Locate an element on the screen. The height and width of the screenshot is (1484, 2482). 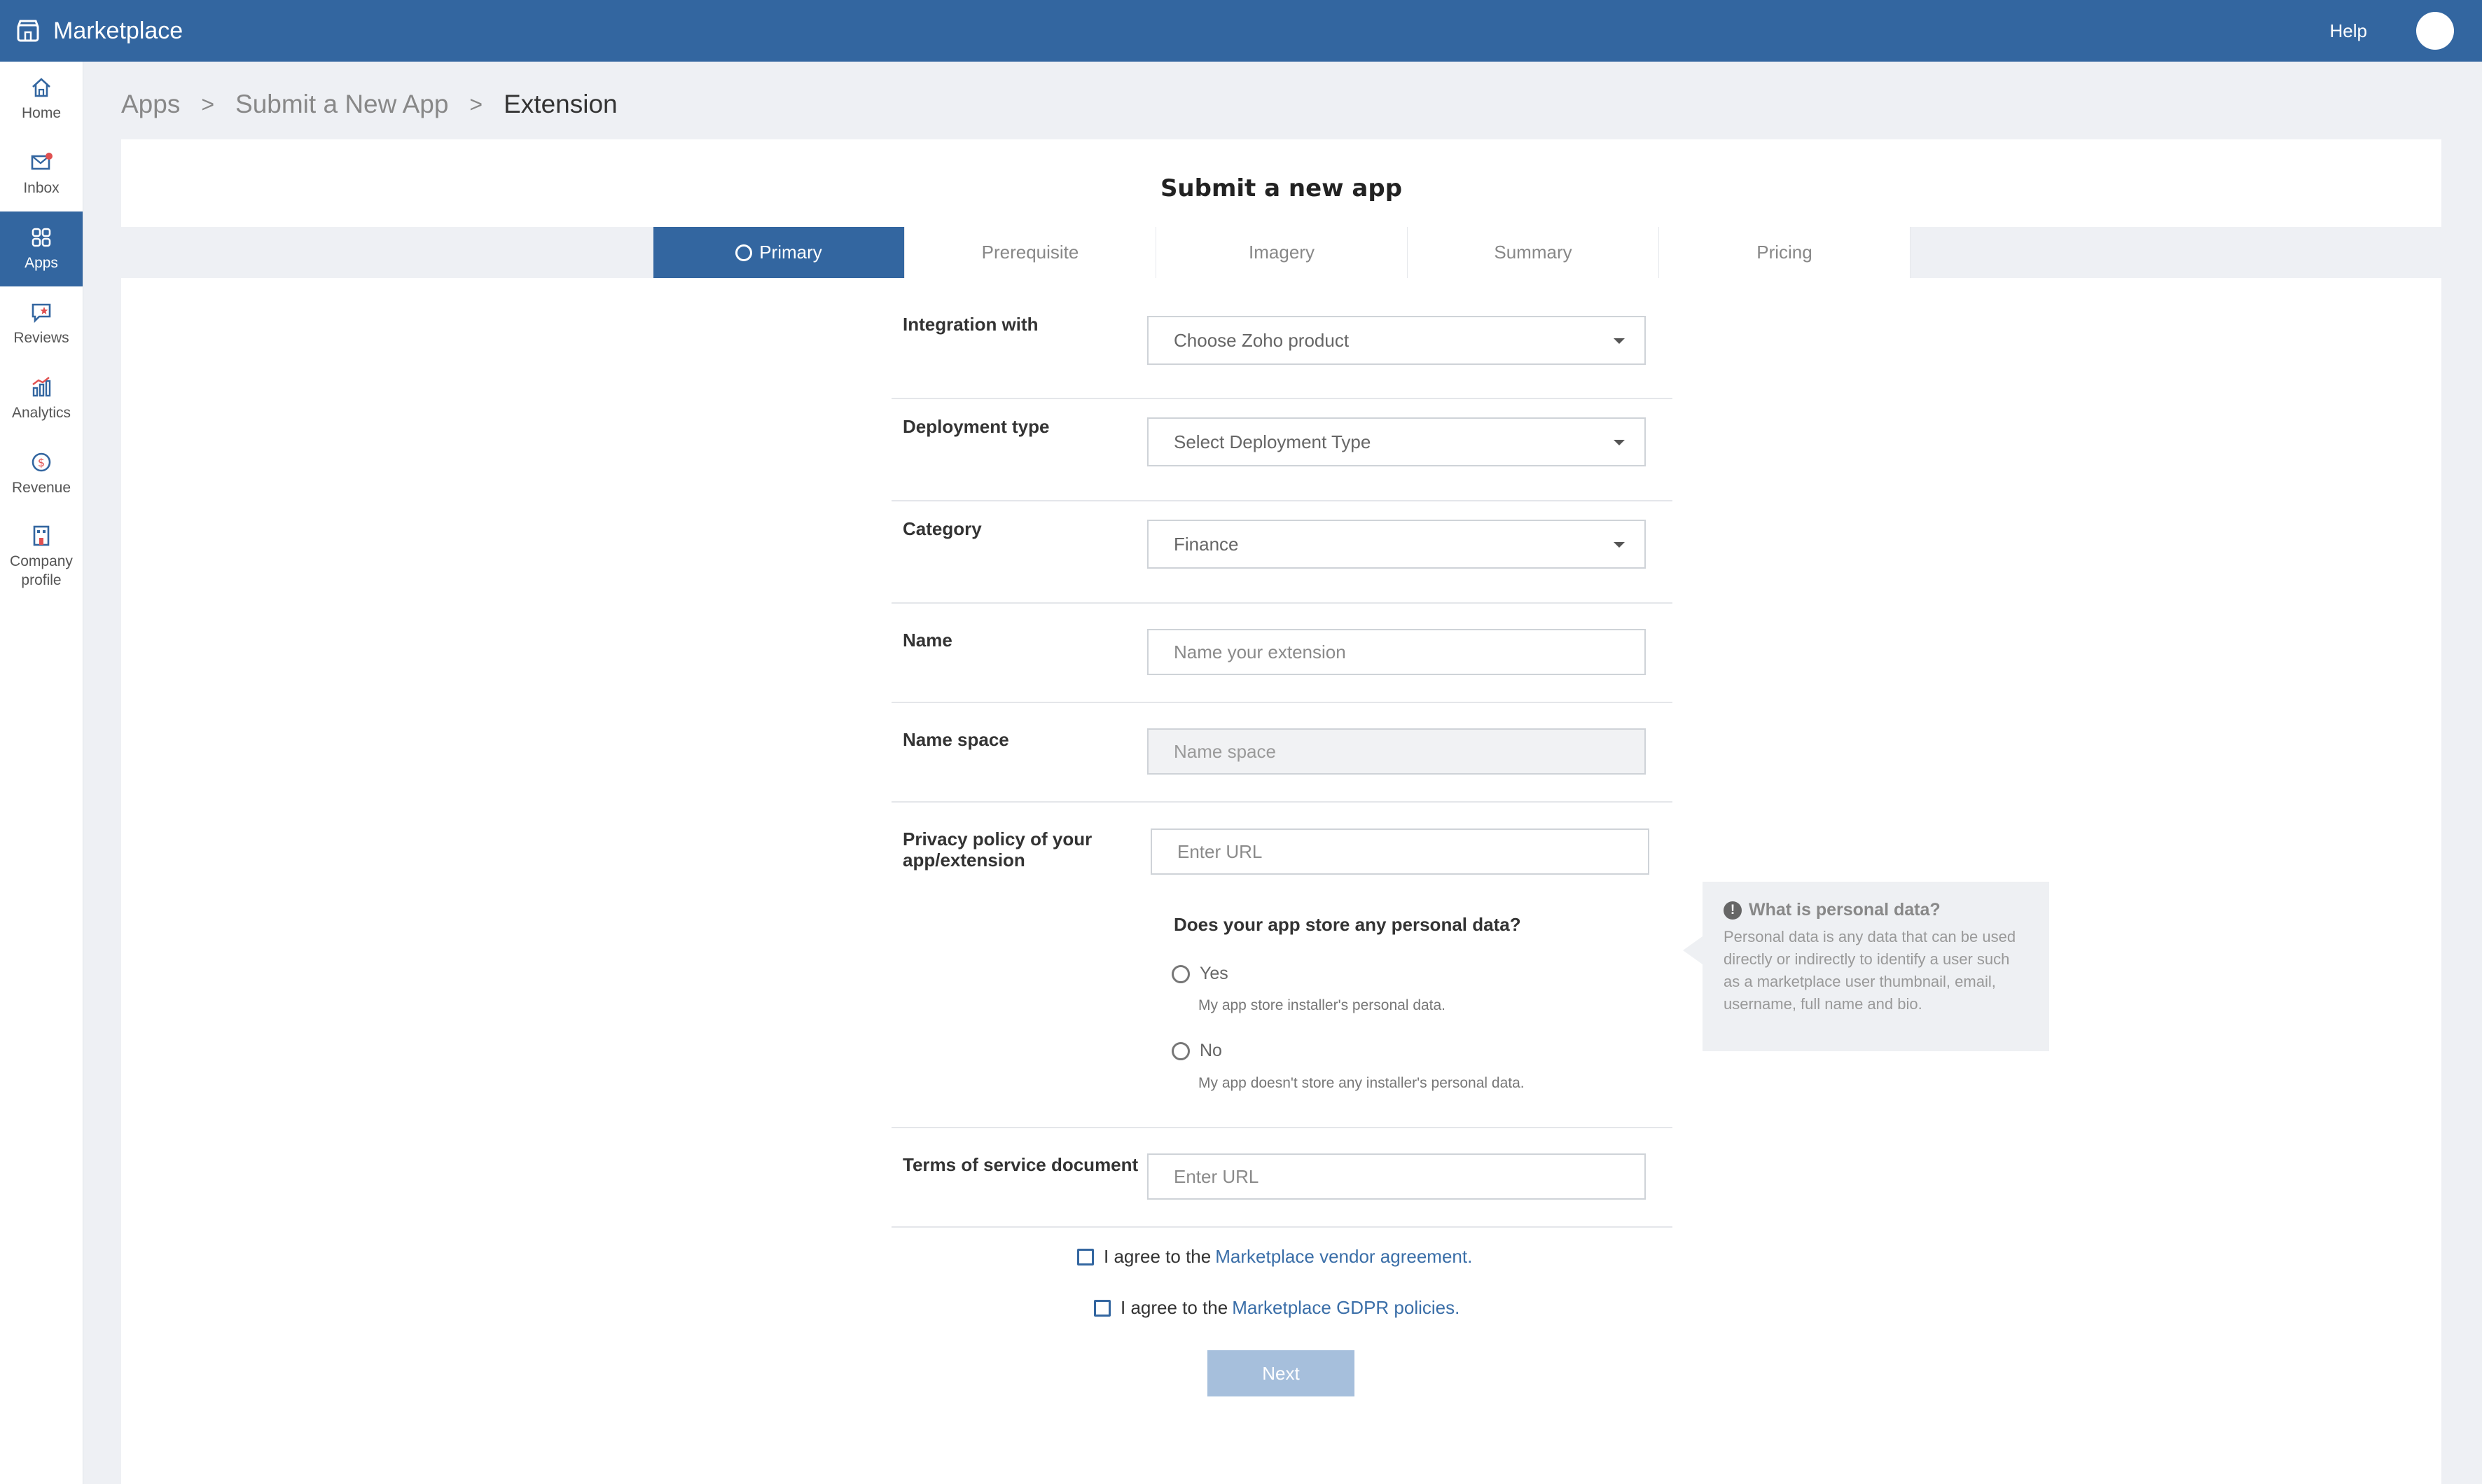
breadcrumb-apps: Apps is located at coordinates (150, 104).